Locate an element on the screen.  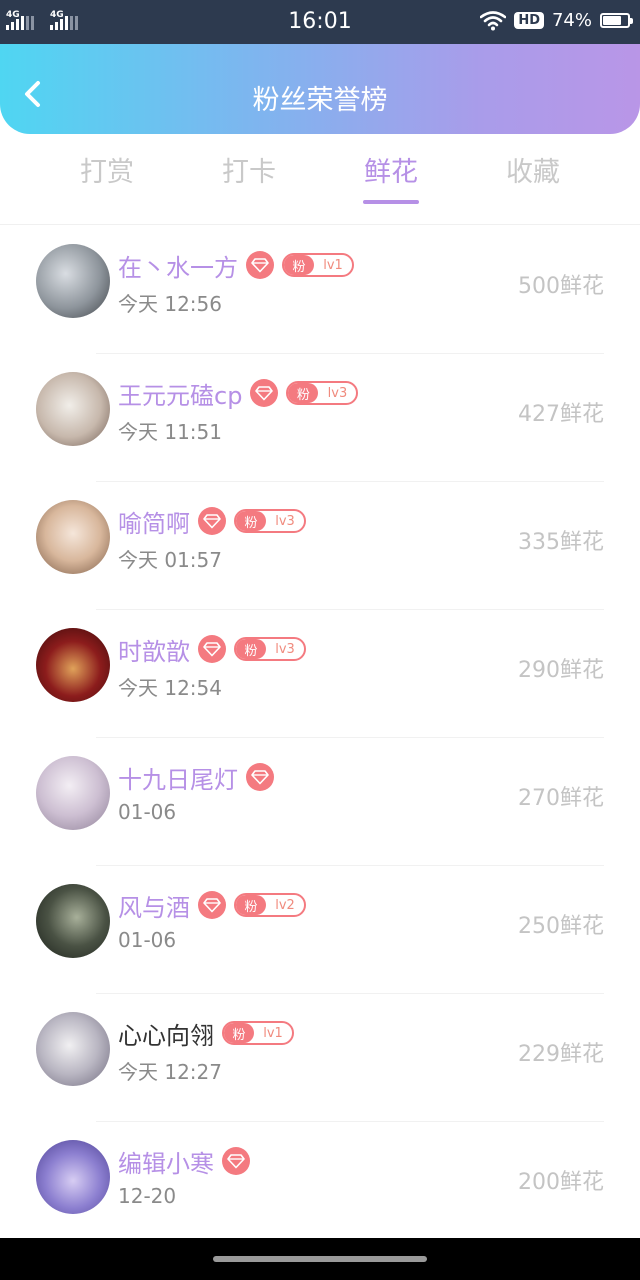
timestamp: 今天 12:27 is located at coordinates (170, 1072).